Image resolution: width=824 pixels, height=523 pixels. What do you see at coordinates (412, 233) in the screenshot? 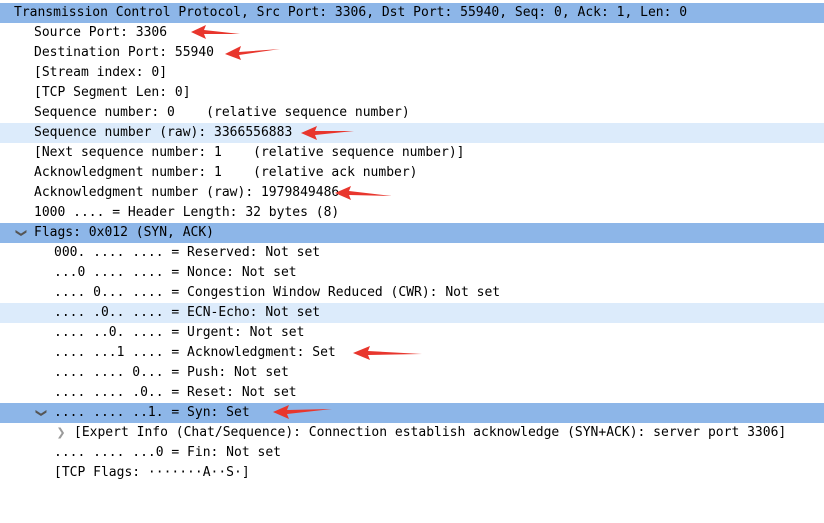
I see `tree-row-flags: ❯ Flags: 0x012 (SYN, ACK)` at bounding box center [412, 233].